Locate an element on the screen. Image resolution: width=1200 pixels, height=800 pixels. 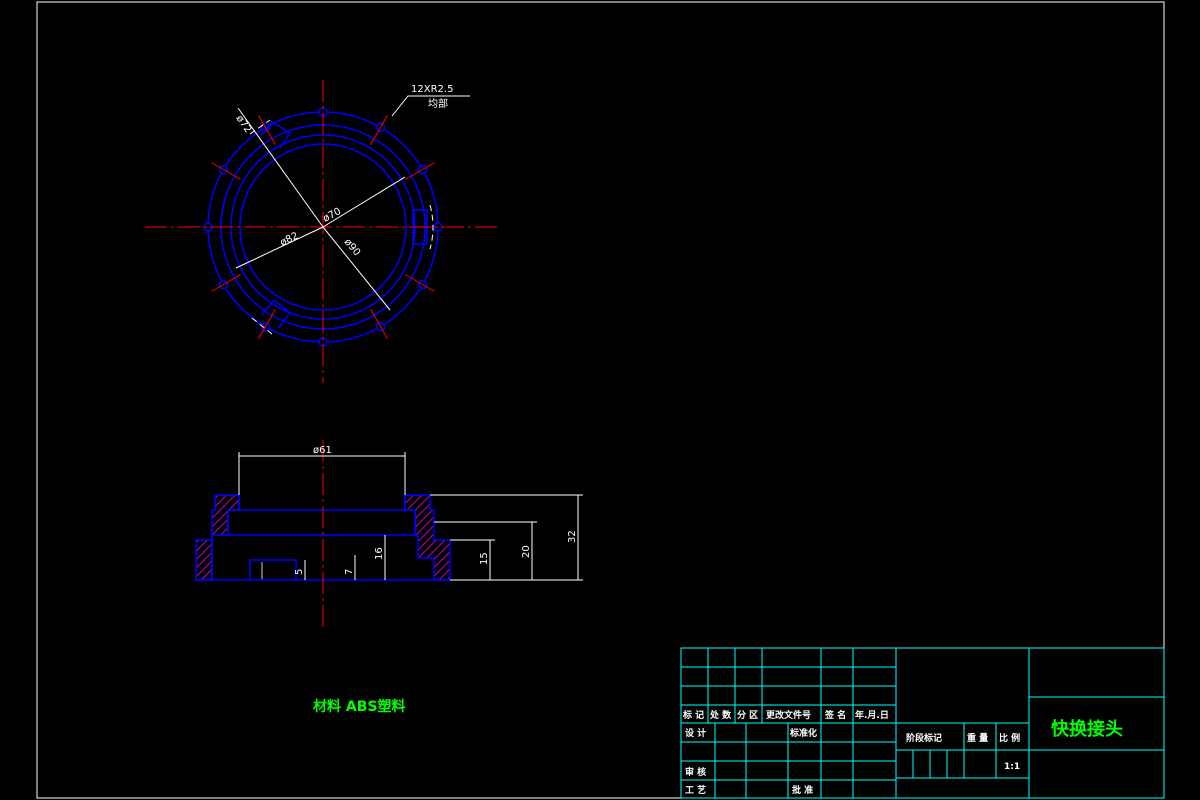
tb-approve: 批 准 is located at coordinates (802, 790).